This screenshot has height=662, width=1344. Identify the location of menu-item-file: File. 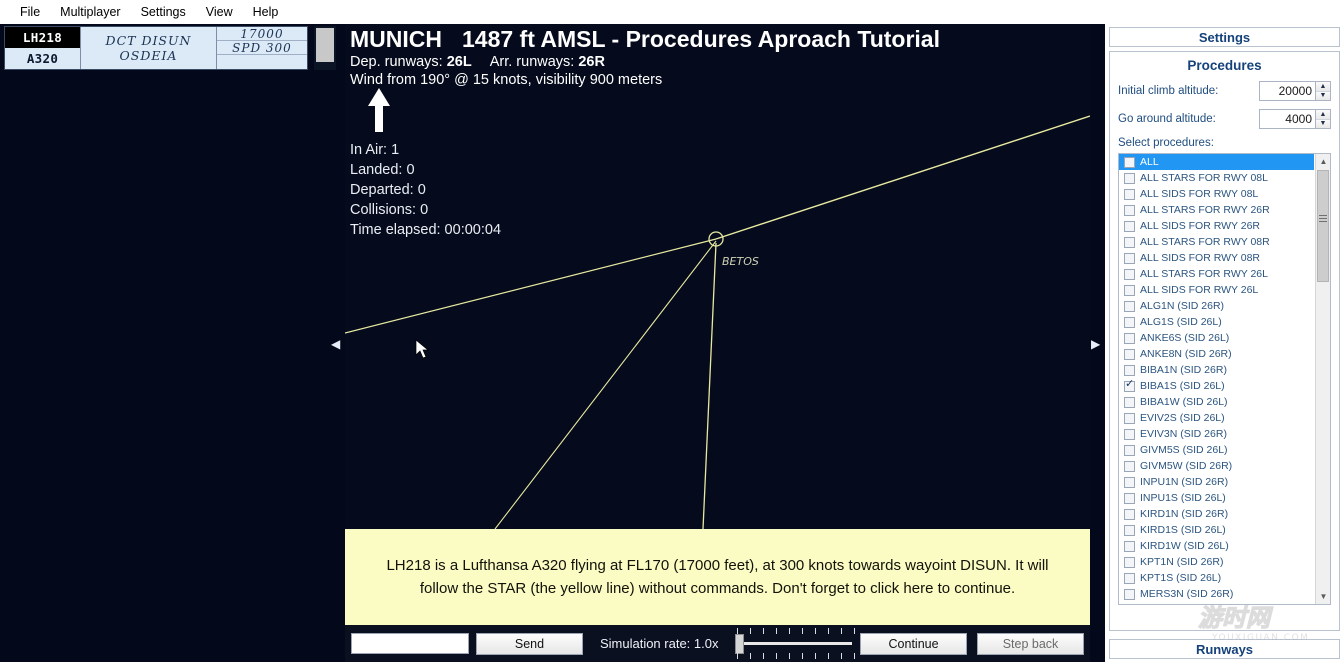
(30, 12).